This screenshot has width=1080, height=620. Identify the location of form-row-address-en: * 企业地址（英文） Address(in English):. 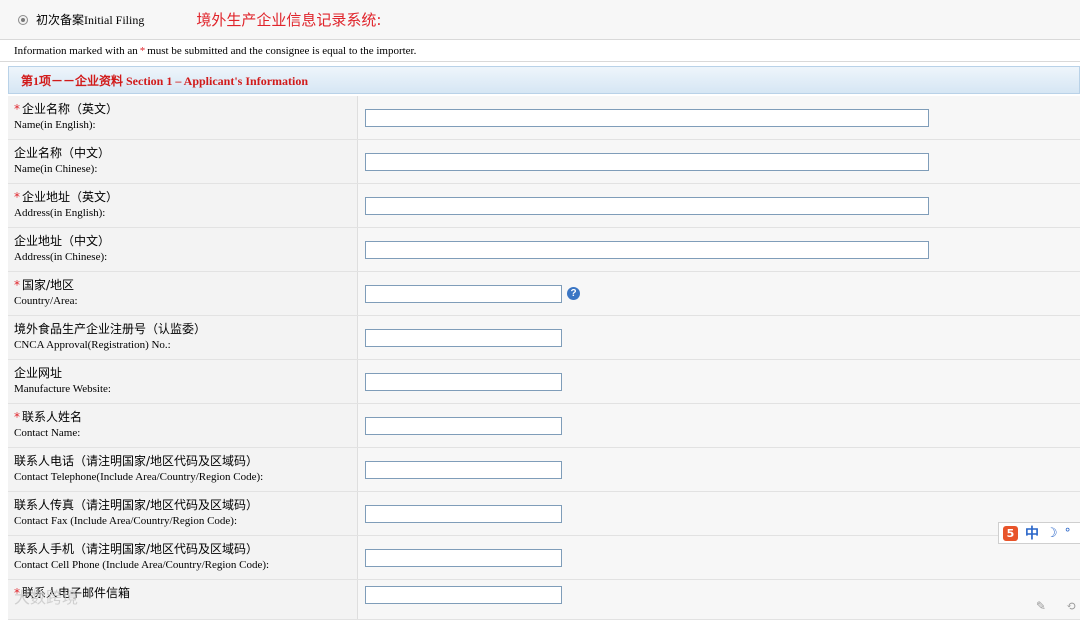
(544, 206).